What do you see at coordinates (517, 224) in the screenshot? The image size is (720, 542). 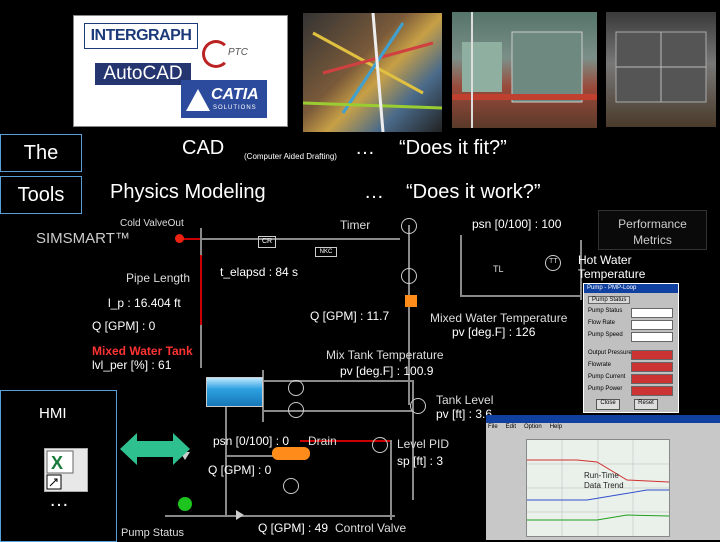 I see `psn-top-value: psn [0/100] : 100` at bounding box center [517, 224].